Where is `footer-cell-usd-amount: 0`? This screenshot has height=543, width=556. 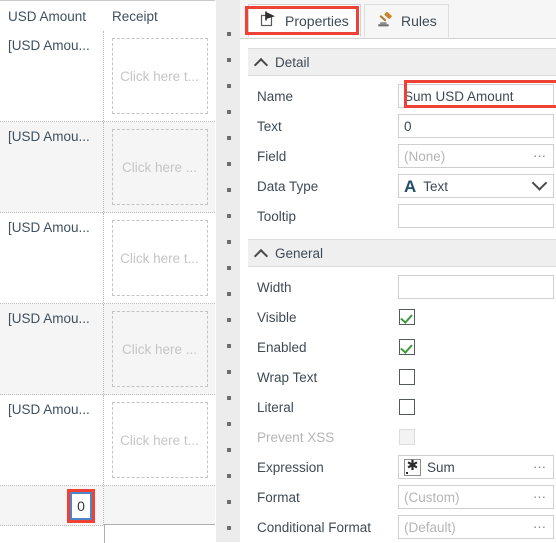
footer-cell-usd-amount: 0 is located at coordinates (52, 505).